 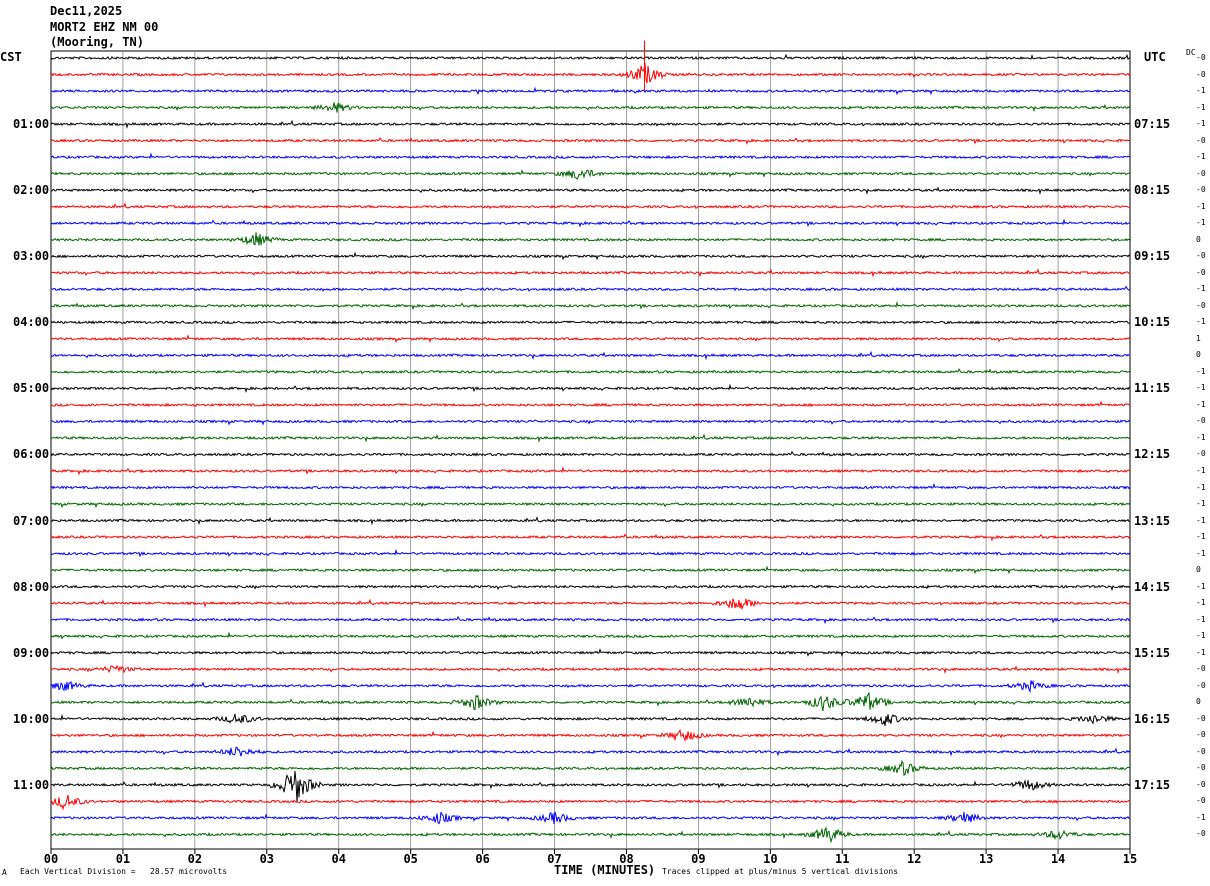 What do you see at coordinates (97, 42) in the screenshot?
I see `location-label: (Mooring, TN)` at bounding box center [97, 42].